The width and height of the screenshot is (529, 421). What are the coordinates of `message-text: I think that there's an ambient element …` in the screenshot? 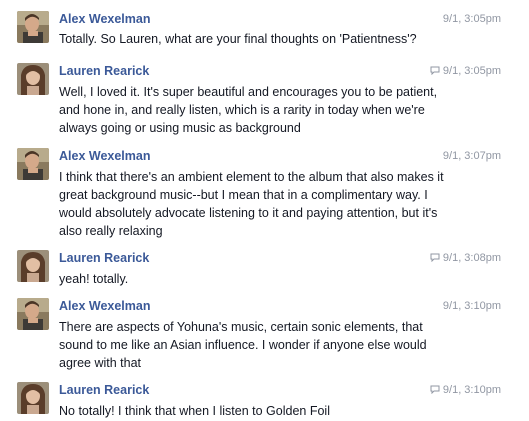 It's located at (251, 204).